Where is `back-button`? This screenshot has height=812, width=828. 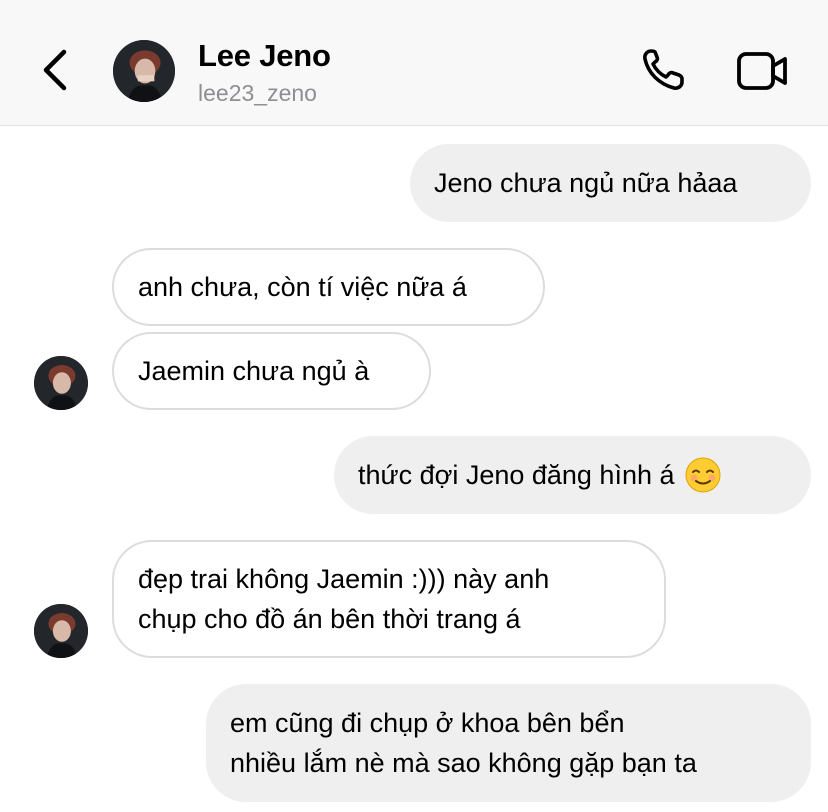
back-button is located at coordinates (56, 70).